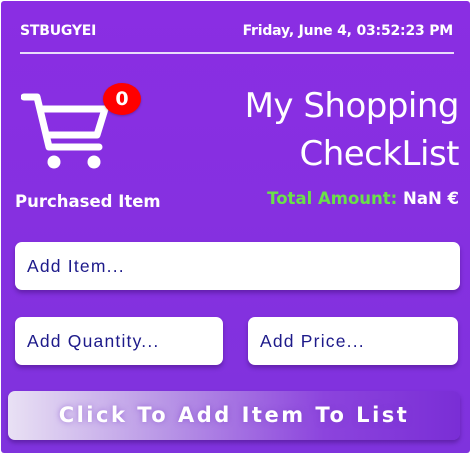 The width and height of the screenshot is (471, 454). I want to click on total-amount-label: Total Amount:, so click(332, 198).